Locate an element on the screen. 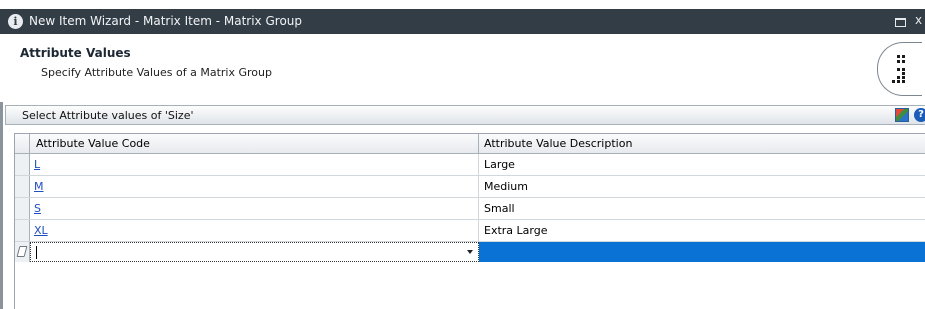 The image size is (925, 309). description-cell: Extra Large is located at coordinates (702, 230).